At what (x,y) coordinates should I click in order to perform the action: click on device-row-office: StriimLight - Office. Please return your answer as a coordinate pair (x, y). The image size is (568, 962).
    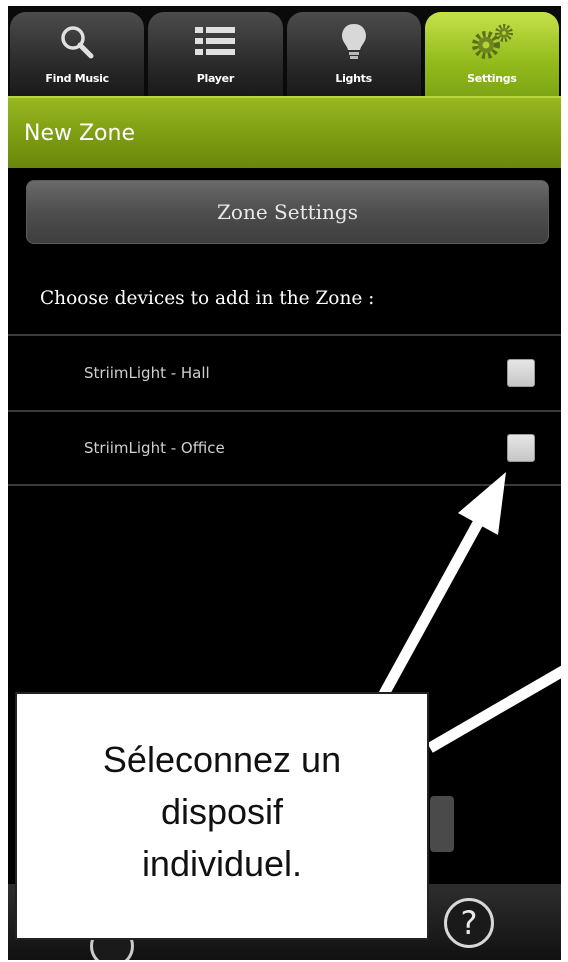
    Looking at the image, I should click on (284, 448).